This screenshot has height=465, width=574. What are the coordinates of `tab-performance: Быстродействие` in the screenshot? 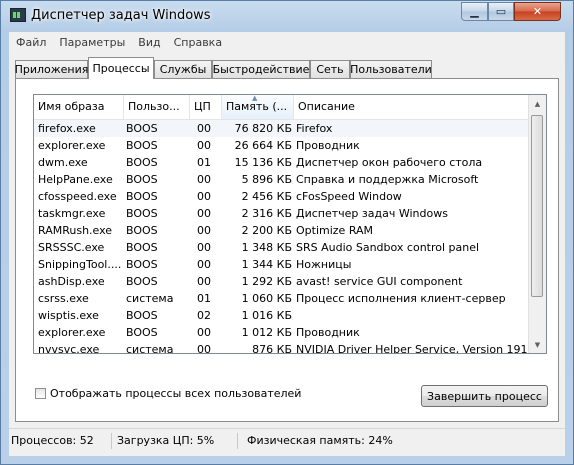 It's located at (261, 69).